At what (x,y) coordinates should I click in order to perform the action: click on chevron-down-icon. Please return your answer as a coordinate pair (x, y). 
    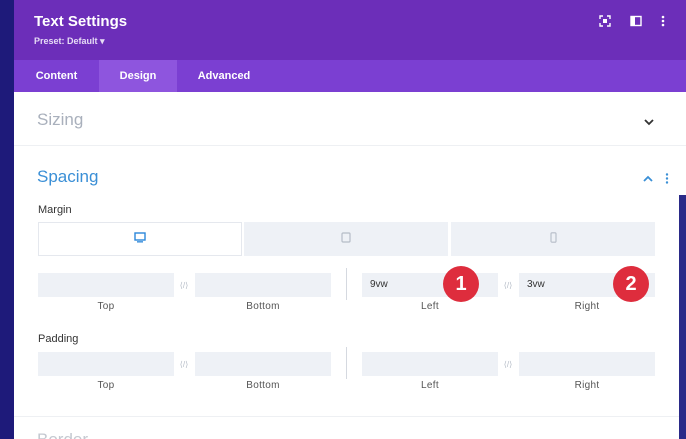
    Looking at the image, I should click on (649, 123).